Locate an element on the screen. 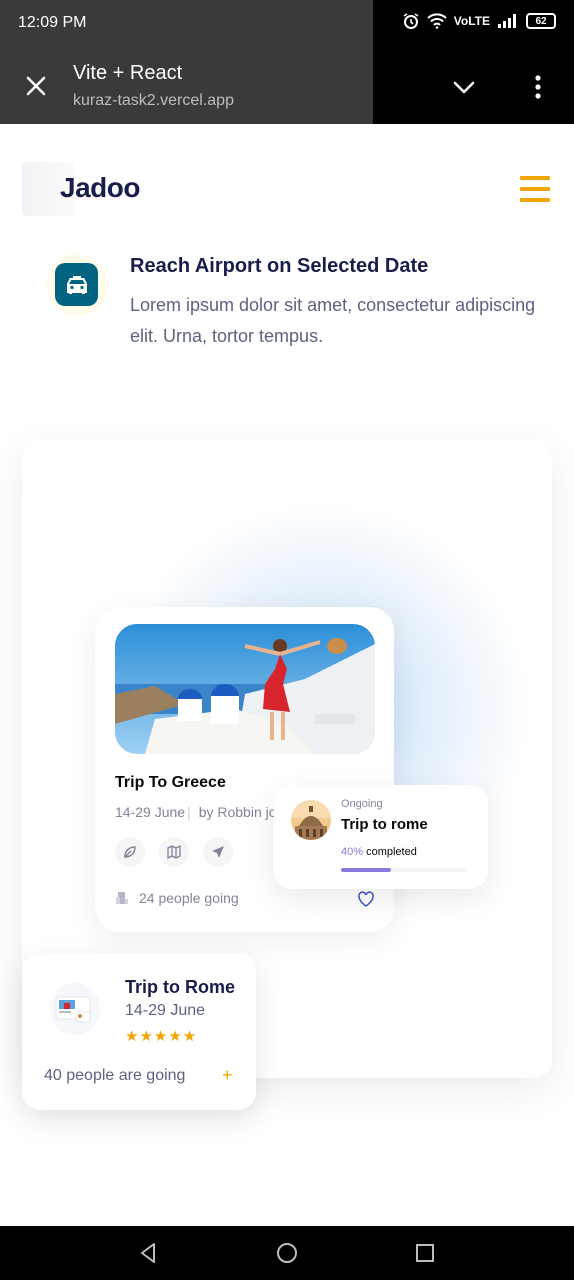 Image resolution: width=574 pixels, height=1280 pixels. status-icons: VoLTE 62 is located at coordinates (479, 21).